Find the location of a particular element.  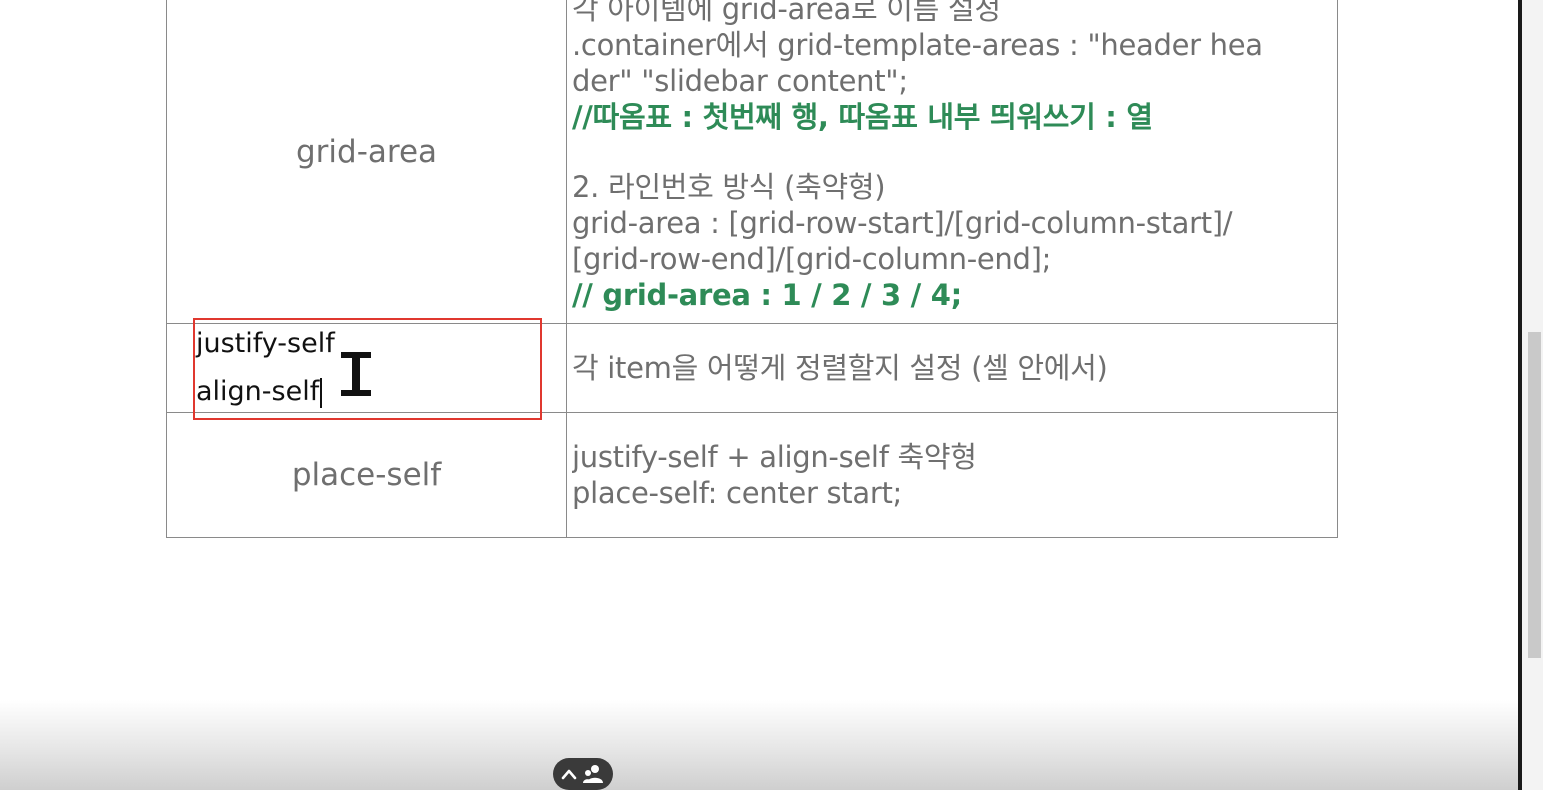

comment-line: // grid-area : 1 / 2 / 3 / 4; is located at coordinates (767, 295).